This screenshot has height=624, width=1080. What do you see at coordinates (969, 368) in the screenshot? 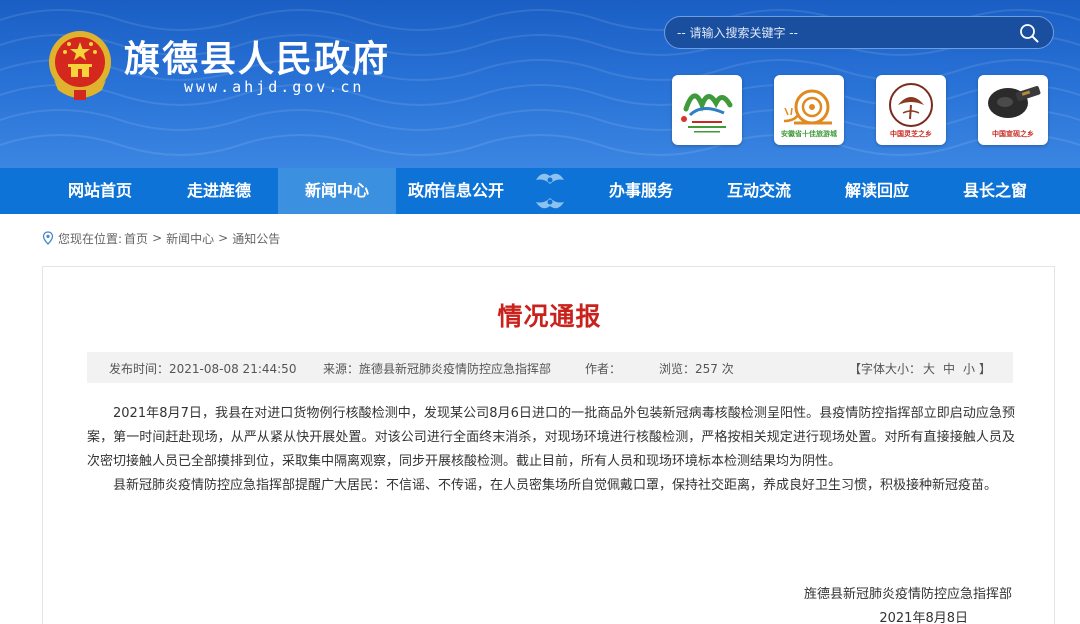
I see `font-size-small-button: 小` at bounding box center [969, 368].